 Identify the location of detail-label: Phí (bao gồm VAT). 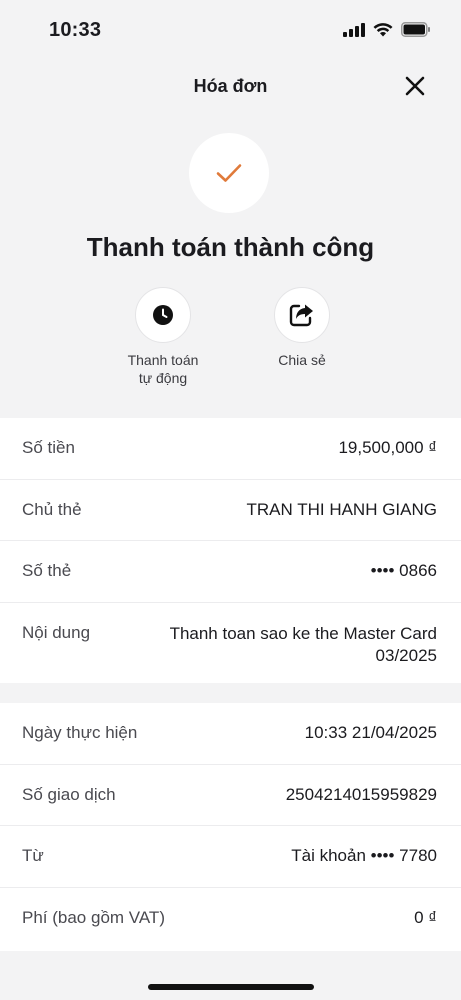
(93, 918).